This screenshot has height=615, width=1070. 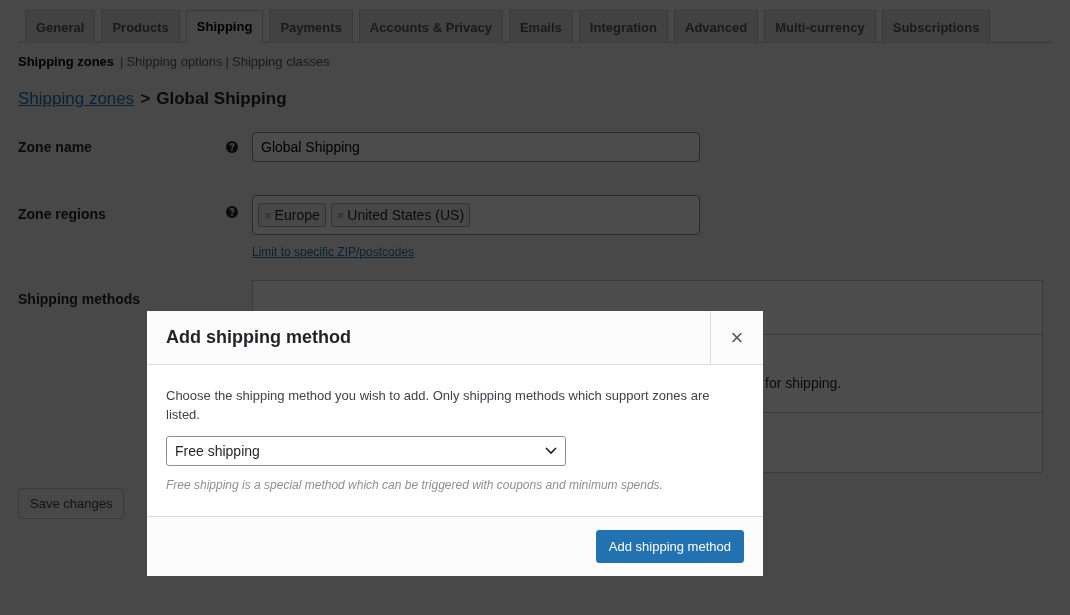 I want to click on page-title: Global Shipping, so click(x=221, y=99).